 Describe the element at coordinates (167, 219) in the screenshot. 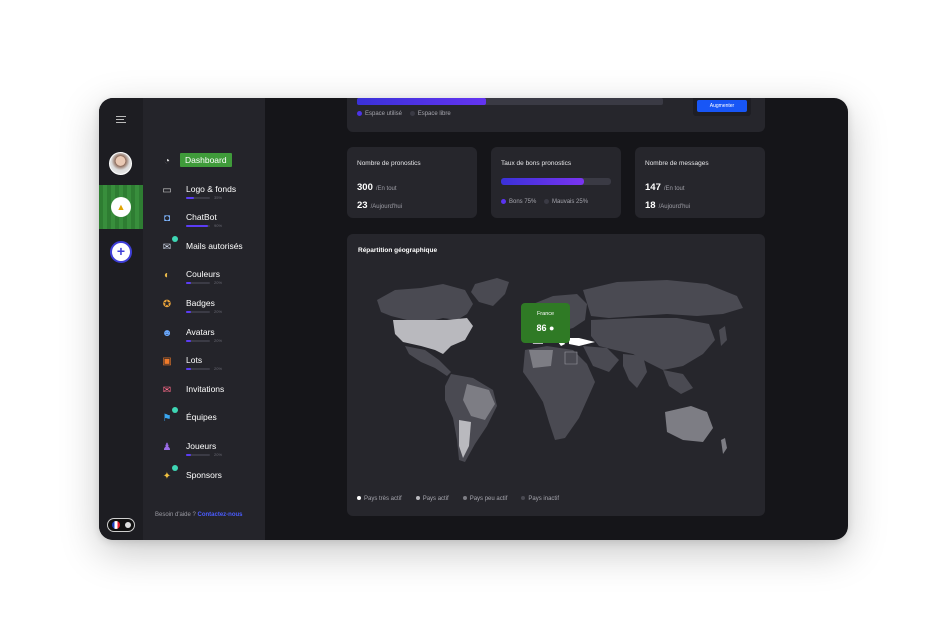

I see `robot-icon: ◘` at that location.